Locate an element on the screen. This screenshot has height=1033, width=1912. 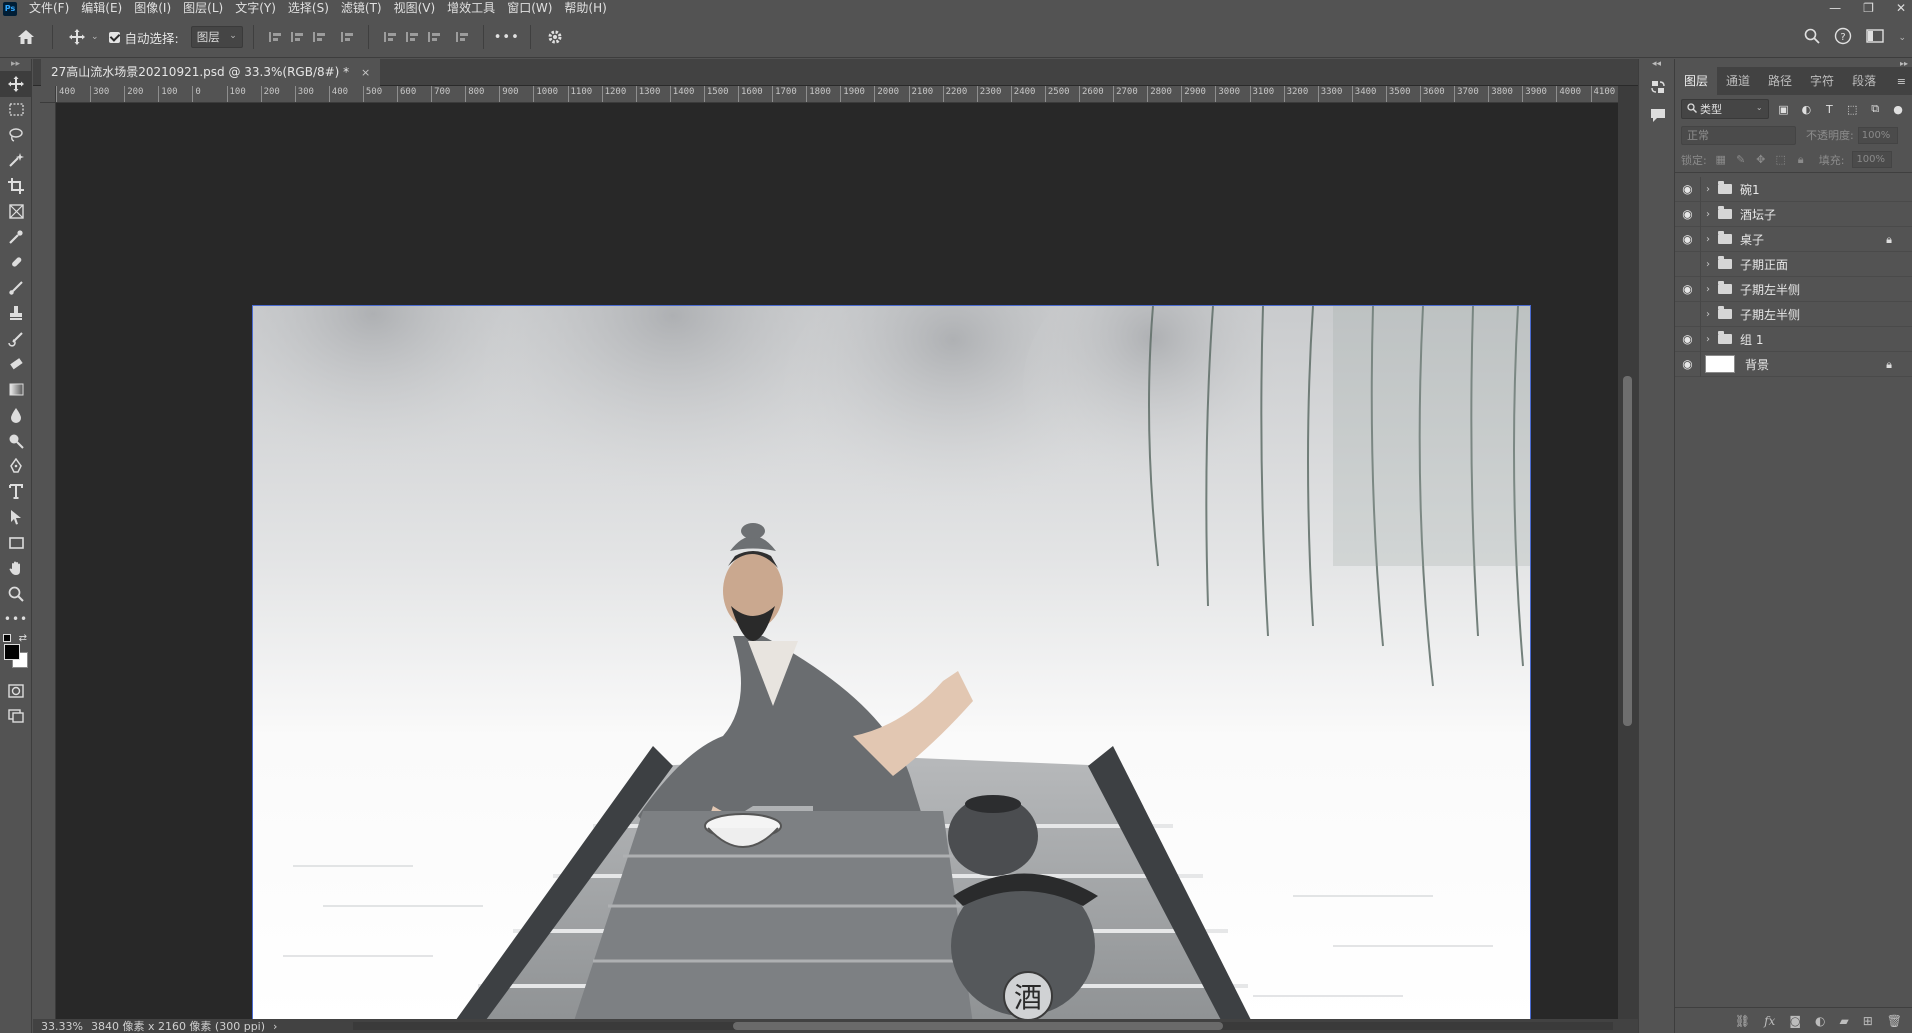
move-tool is located at coordinates (16, 84).